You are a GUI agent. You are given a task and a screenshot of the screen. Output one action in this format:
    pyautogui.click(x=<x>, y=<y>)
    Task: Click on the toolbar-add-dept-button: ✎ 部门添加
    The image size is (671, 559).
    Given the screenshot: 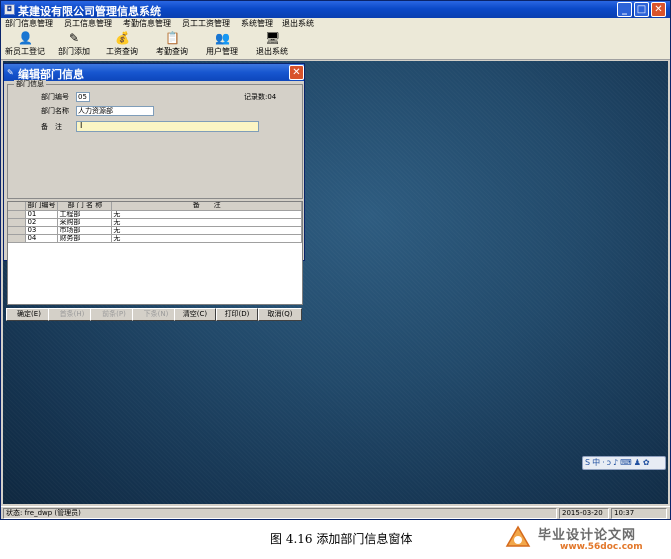 What is the action you would take?
    pyautogui.click(x=74, y=45)
    